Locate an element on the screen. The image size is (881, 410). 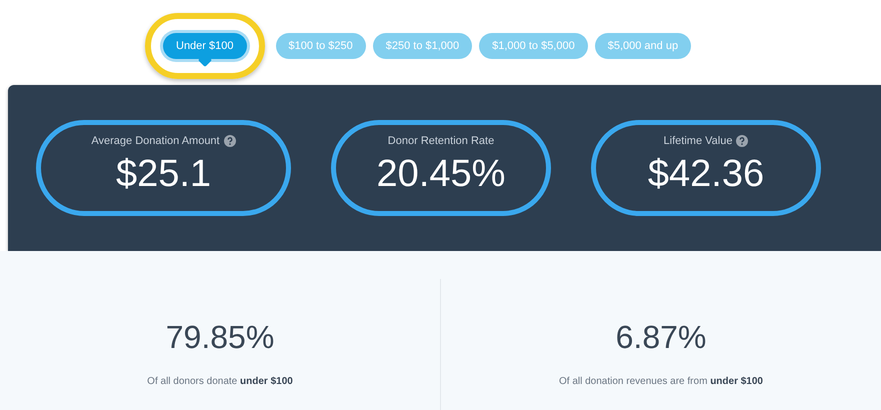
range-tab: $1,000 to $5,000 is located at coordinates (533, 45).